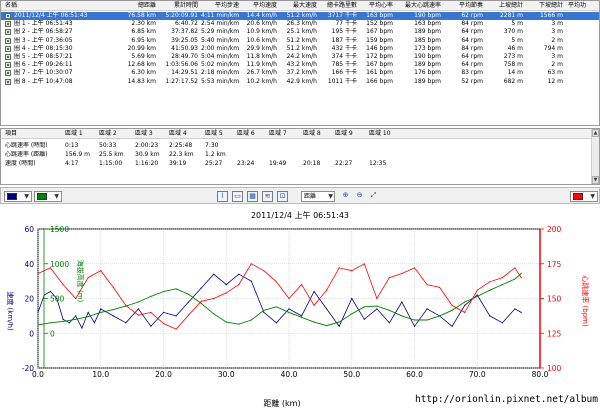  What do you see at coordinates (351, 374) in the screenshot?
I see `x-tick-label: 50.0` at bounding box center [351, 374].